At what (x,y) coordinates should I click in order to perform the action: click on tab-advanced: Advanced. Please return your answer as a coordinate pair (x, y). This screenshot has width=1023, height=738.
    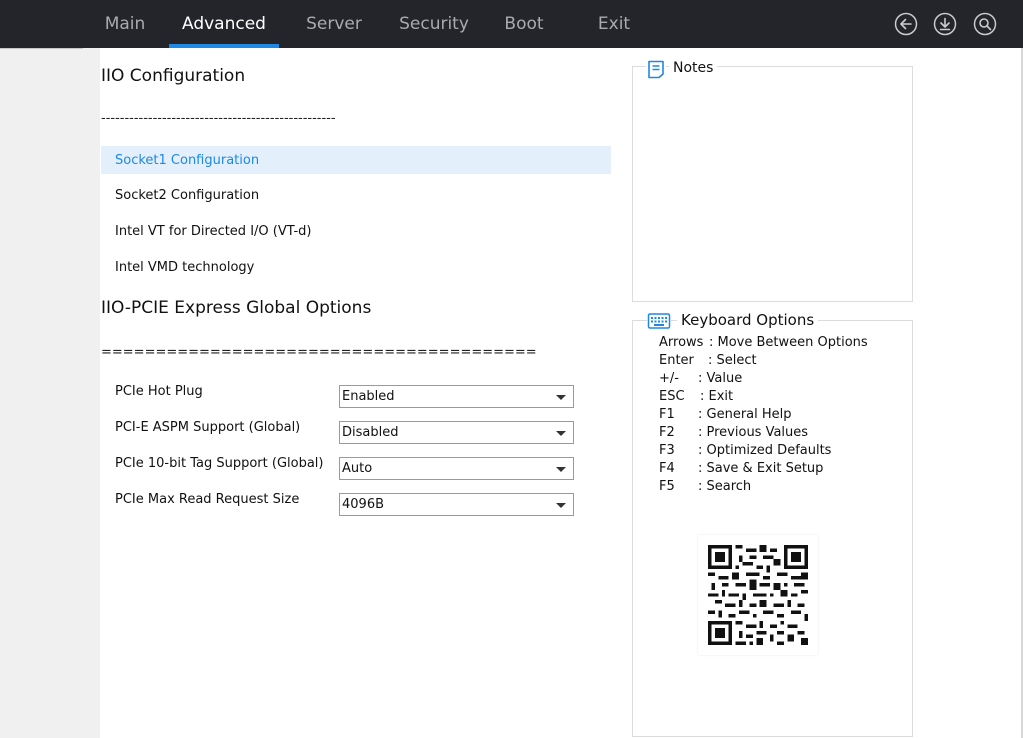
    Looking at the image, I should click on (224, 24).